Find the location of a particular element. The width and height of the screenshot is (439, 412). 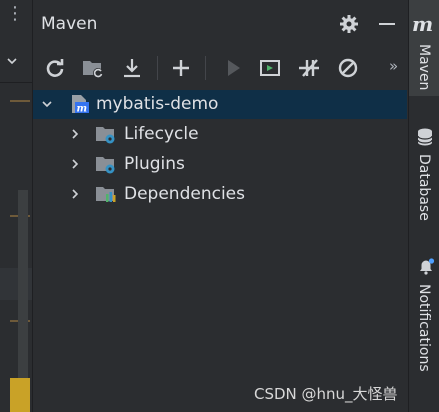

lifecycle-folder-icon is located at coordinates (105, 135).